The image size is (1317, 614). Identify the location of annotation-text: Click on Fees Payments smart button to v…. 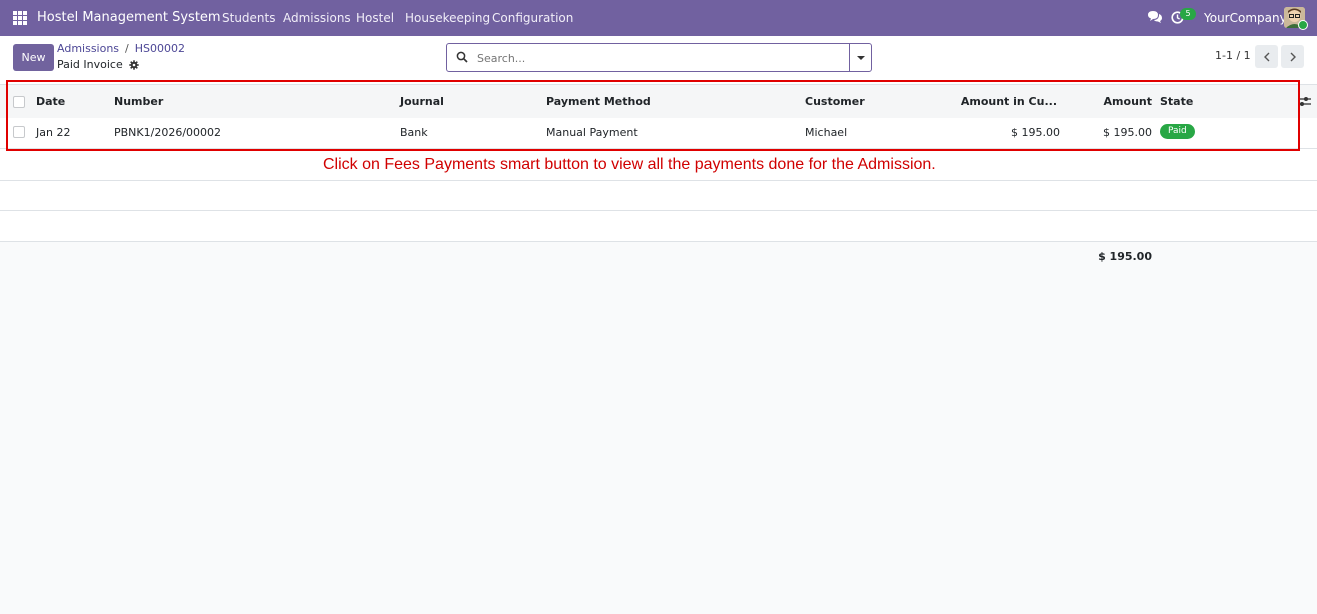
(629, 164).